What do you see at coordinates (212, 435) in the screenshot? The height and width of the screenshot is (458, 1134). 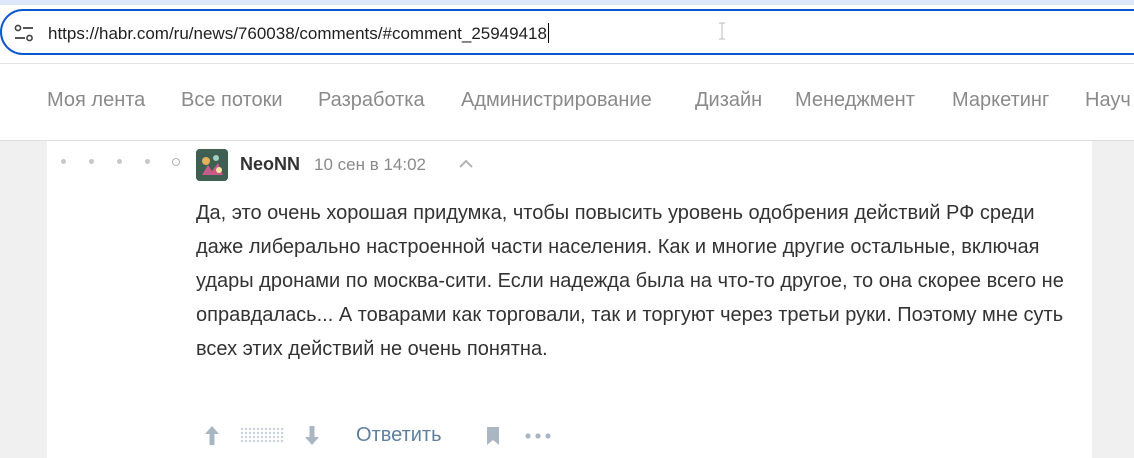 I see `arrow-up-icon` at bounding box center [212, 435].